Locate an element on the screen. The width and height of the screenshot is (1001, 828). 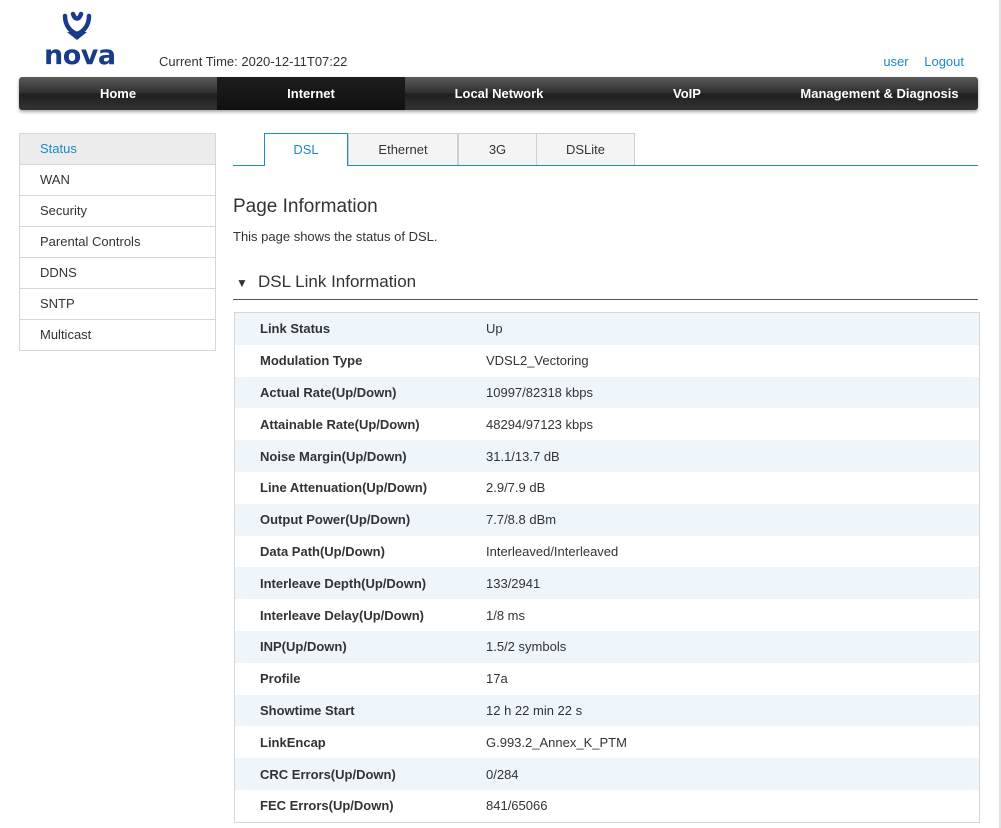
sidebar-item-ddns: DDNS is located at coordinates (117, 273).